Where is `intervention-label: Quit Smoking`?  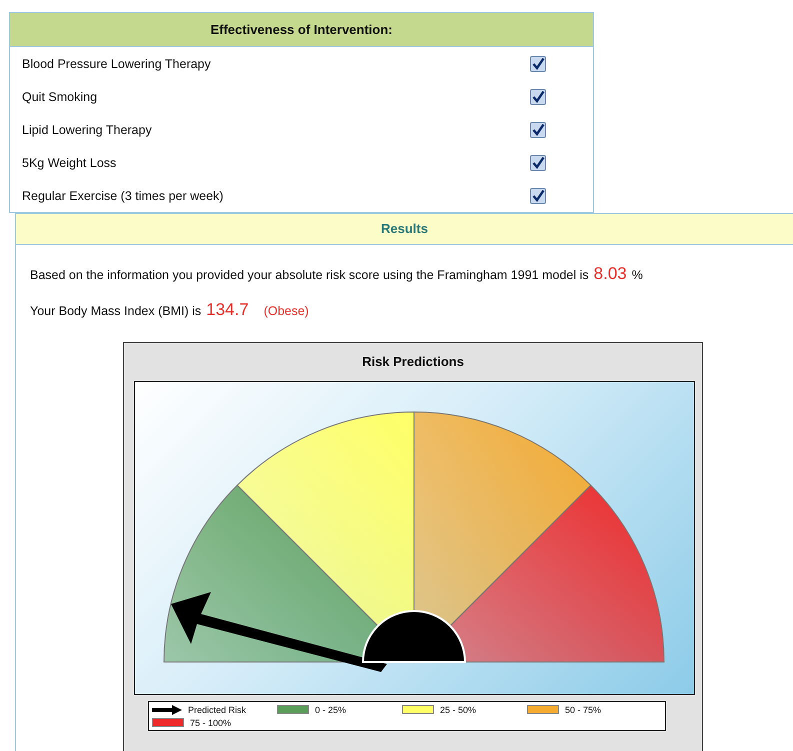 intervention-label: Quit Smoking is located at coordinates (60, 97).